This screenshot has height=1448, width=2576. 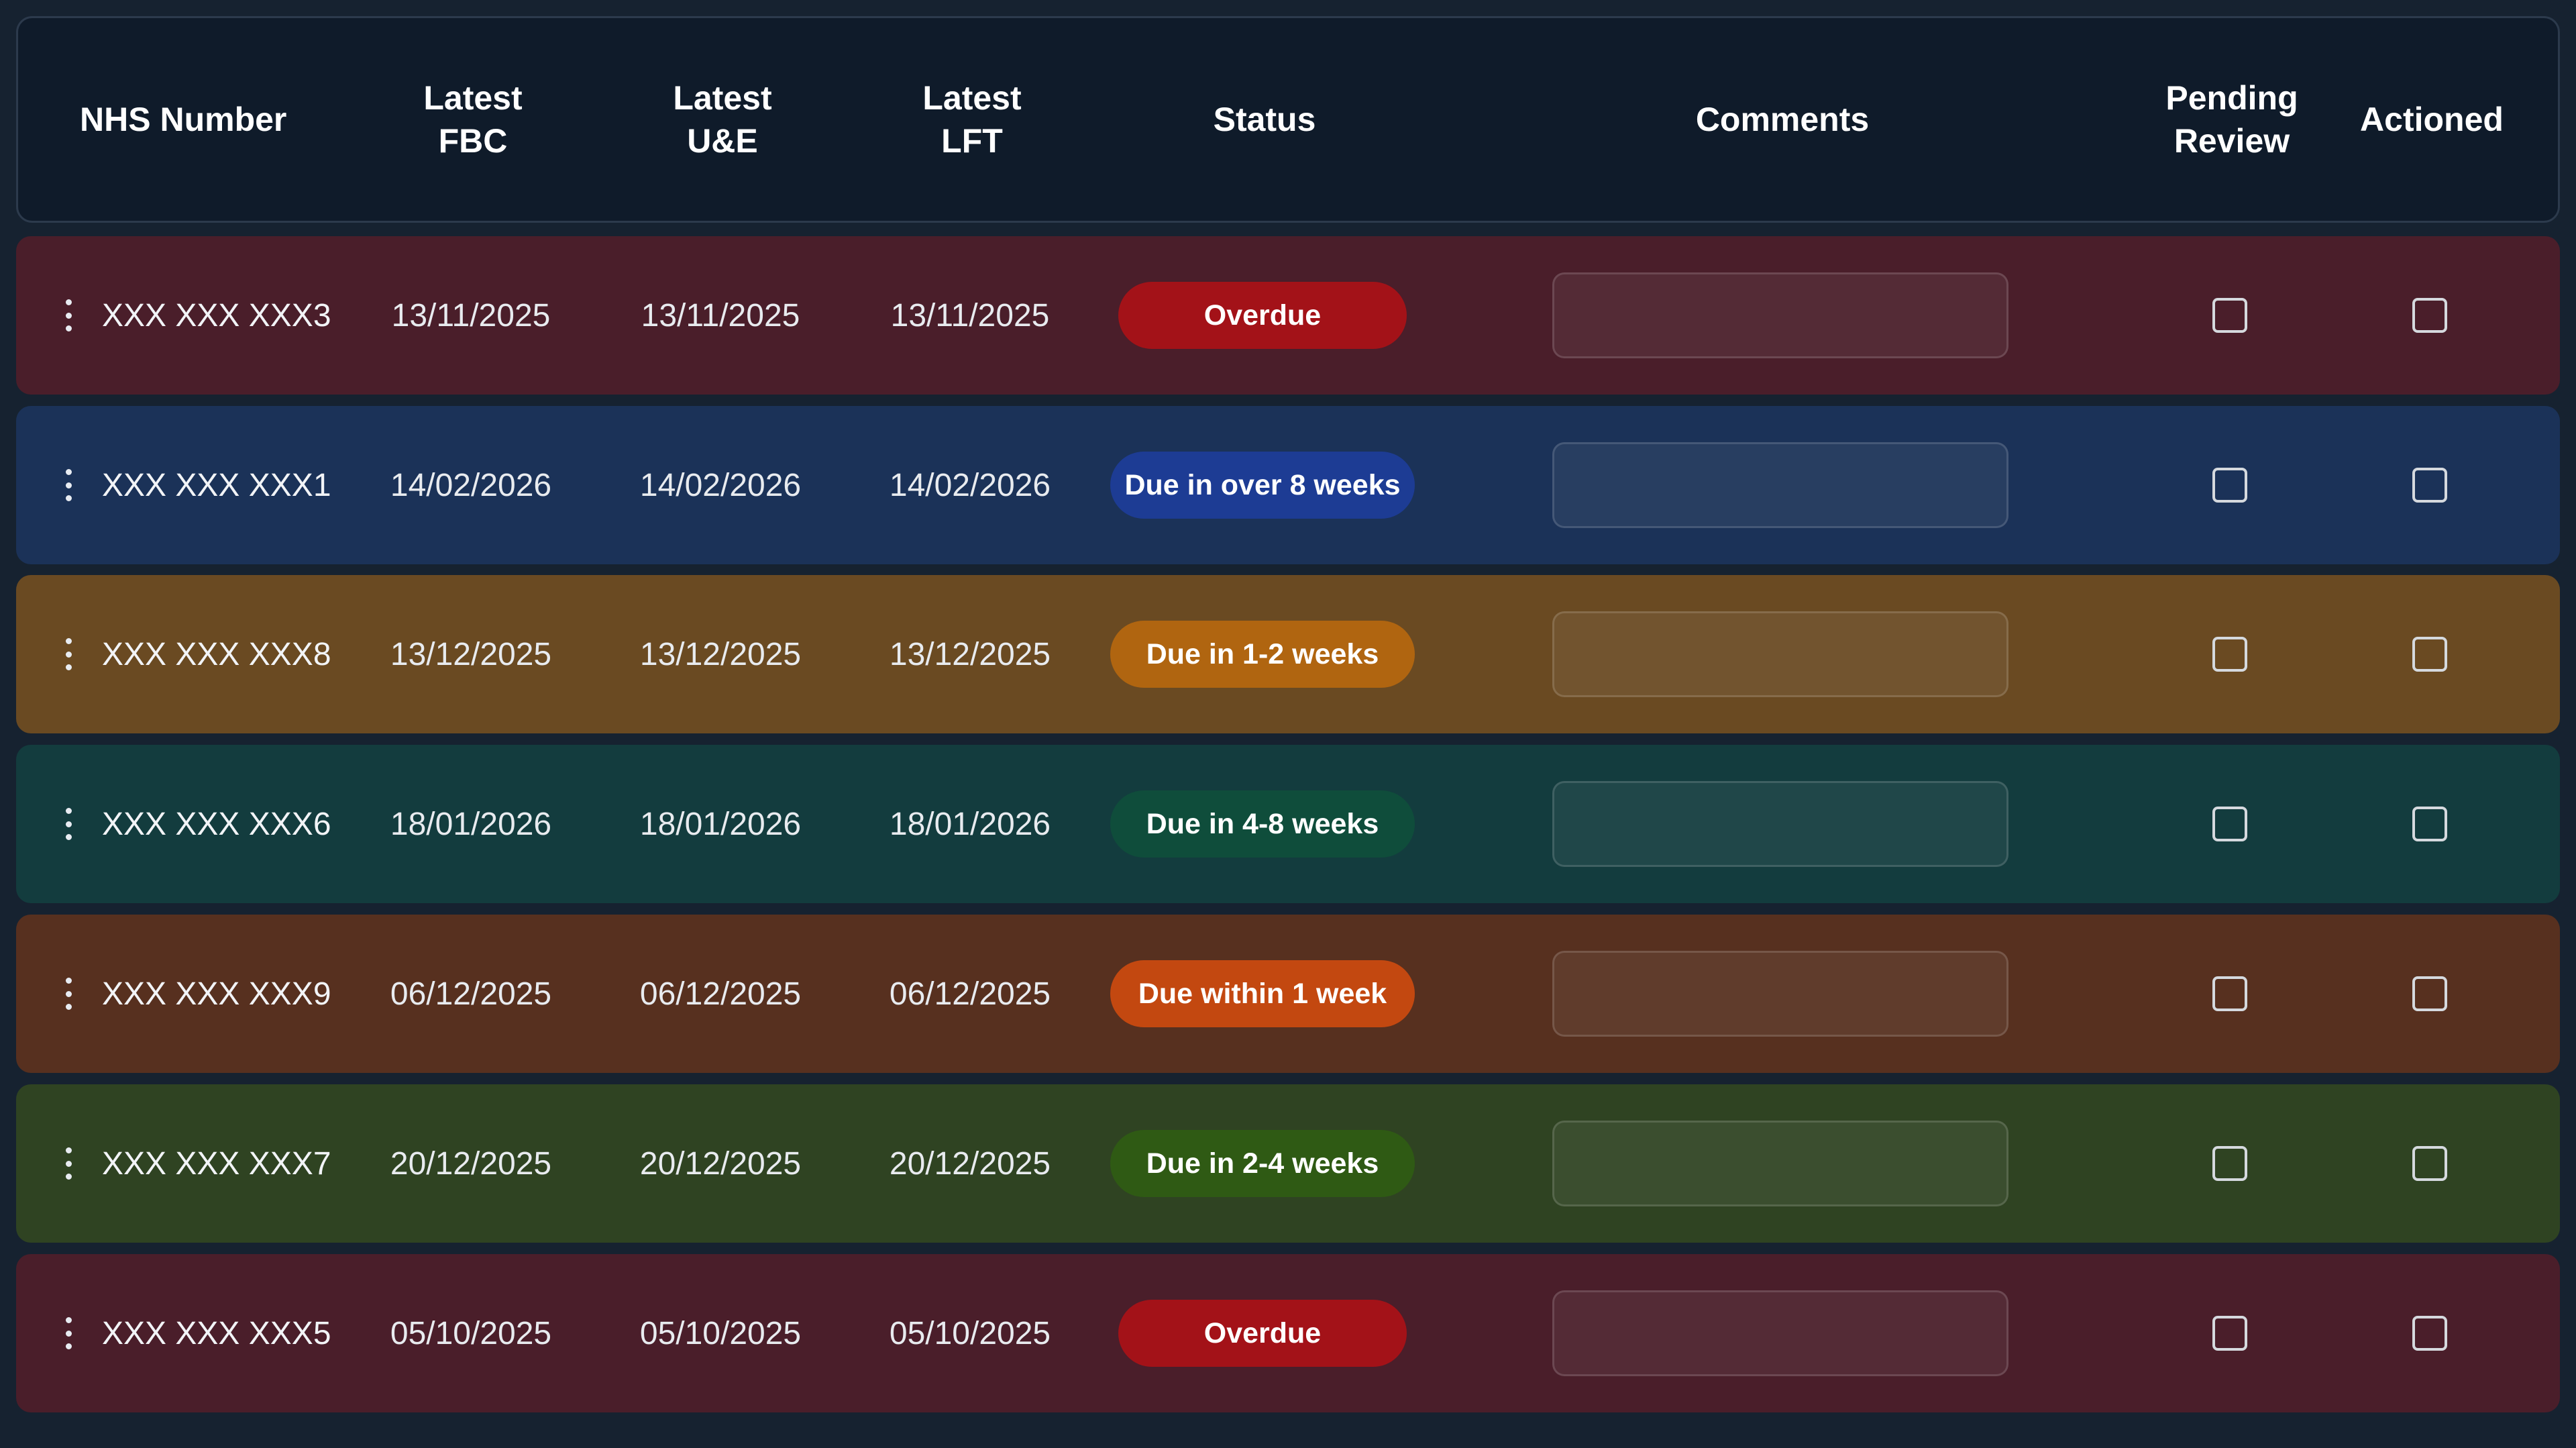 What do you see at coordinates (970, 824) in the screenshot?
I see `latest-lft: 18/01/2026` at bounding box center [970, 824].